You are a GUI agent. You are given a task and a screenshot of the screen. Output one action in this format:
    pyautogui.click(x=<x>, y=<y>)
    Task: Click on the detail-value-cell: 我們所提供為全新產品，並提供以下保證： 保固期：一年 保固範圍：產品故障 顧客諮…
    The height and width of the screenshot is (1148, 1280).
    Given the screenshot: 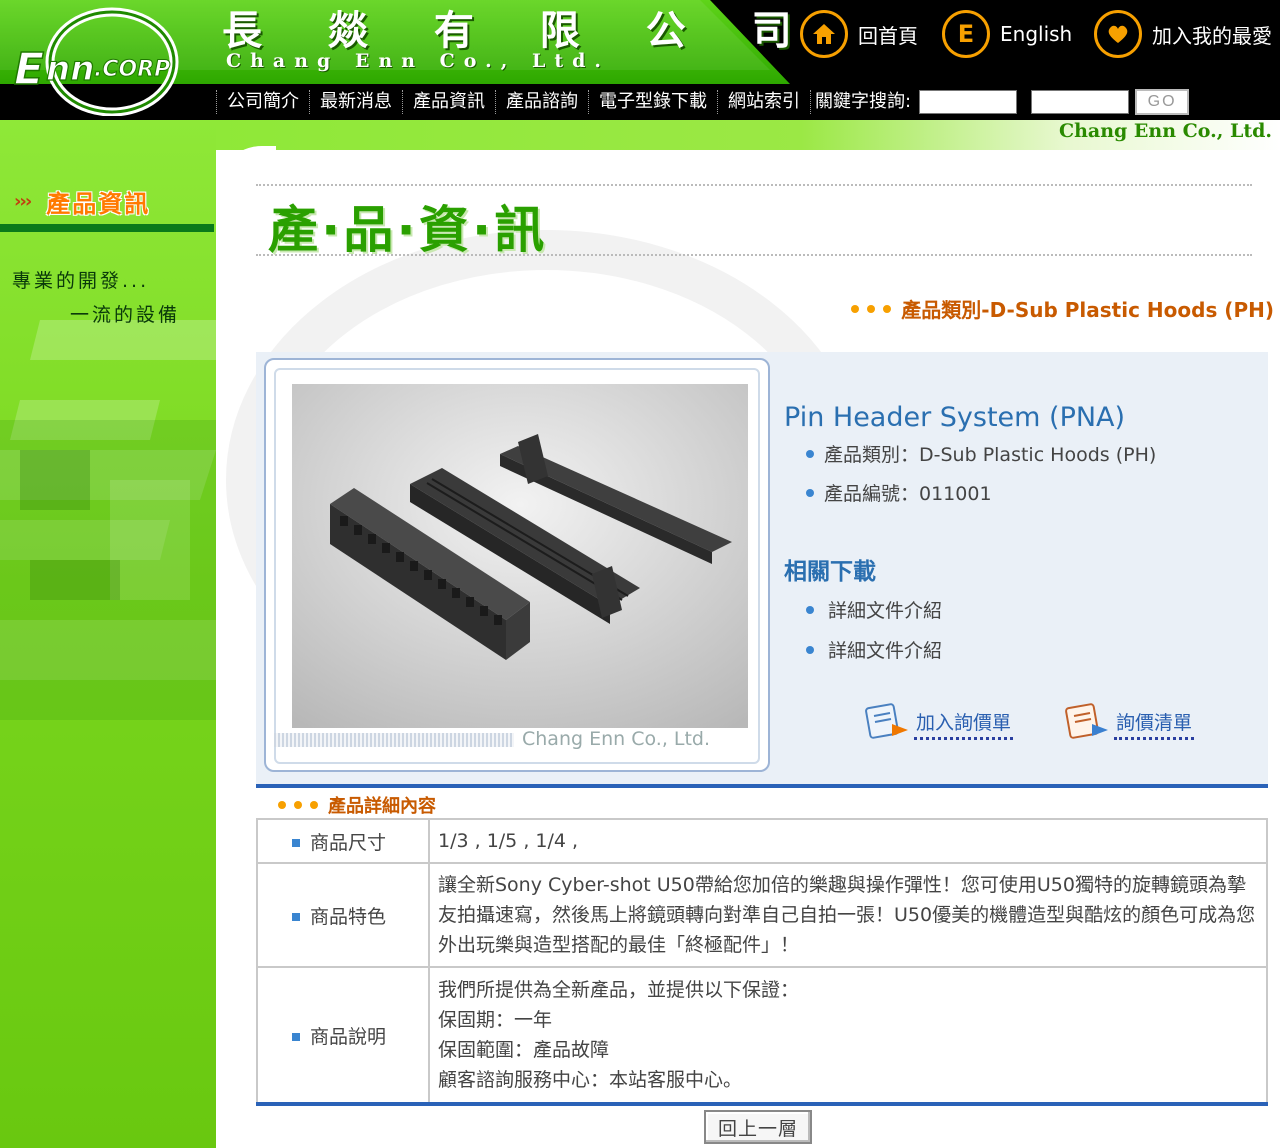 What is the action you would take?
    pyautogui.click(x=848, y=1035)
    